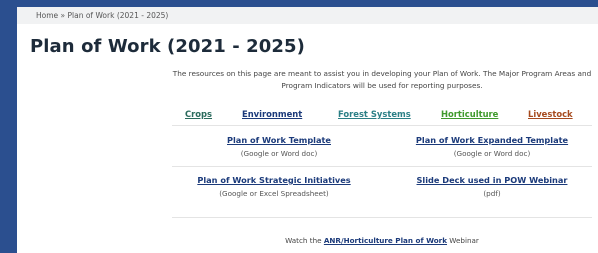 The height and width of the screenshot is (253, 598). Describe the element at coordinates (374, 114) in the screenshot. I see `category-forest-systems-link: Forest Systems` at that location.